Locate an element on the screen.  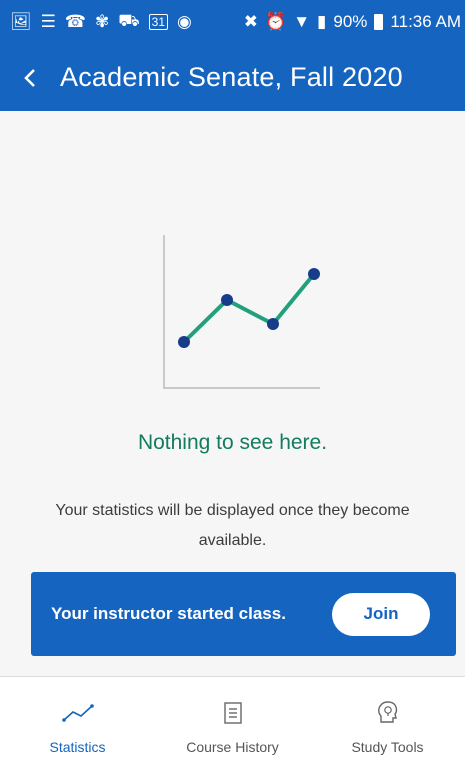
bottom-navigation: Statistics Course History Study Tools is located at coordinates (232, 723).